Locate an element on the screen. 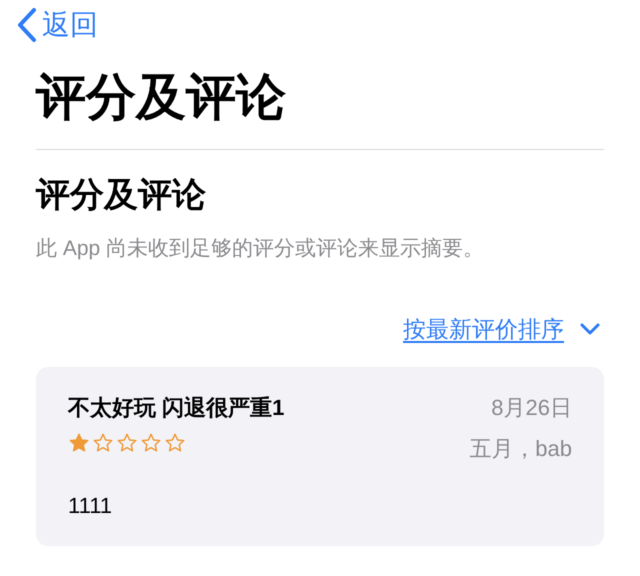 The height and width of the screenshot is (576, 640). review-title: 不太好玩 闪退很严重1 is located at coordinates (176, 408).